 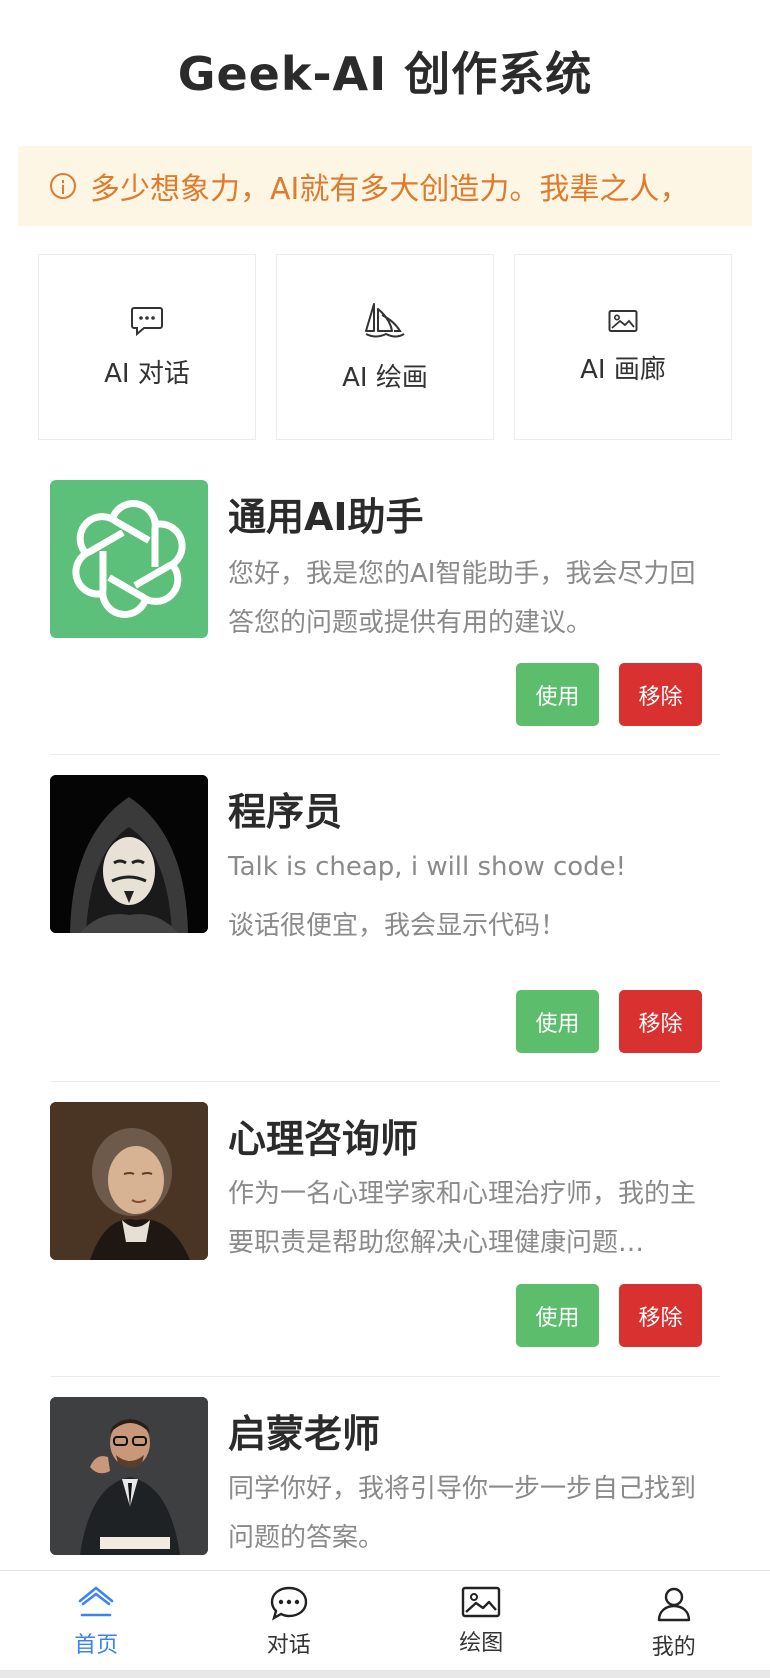 I want to click on teacher-avatar, so click(x=129, y=1476).